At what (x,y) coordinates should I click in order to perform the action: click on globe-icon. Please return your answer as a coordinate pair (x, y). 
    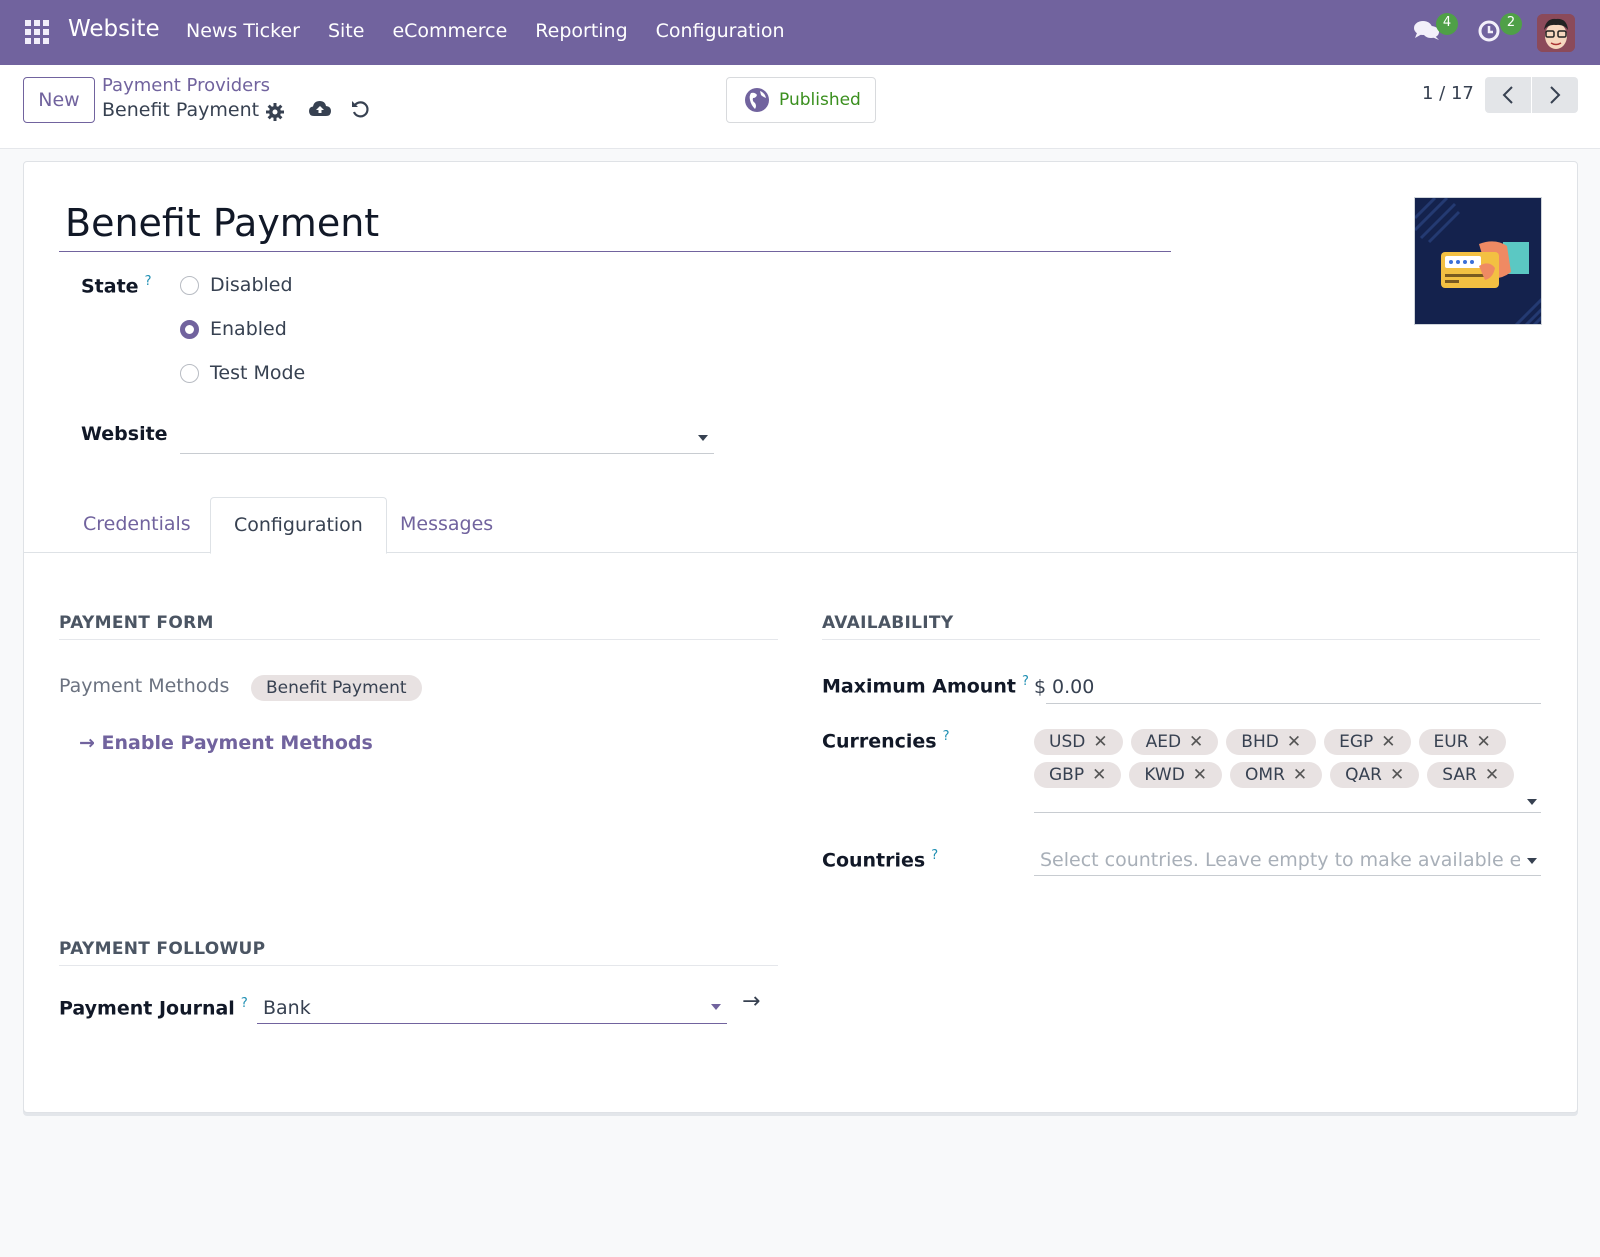
    Looking at the image, I should click on (757, 100).